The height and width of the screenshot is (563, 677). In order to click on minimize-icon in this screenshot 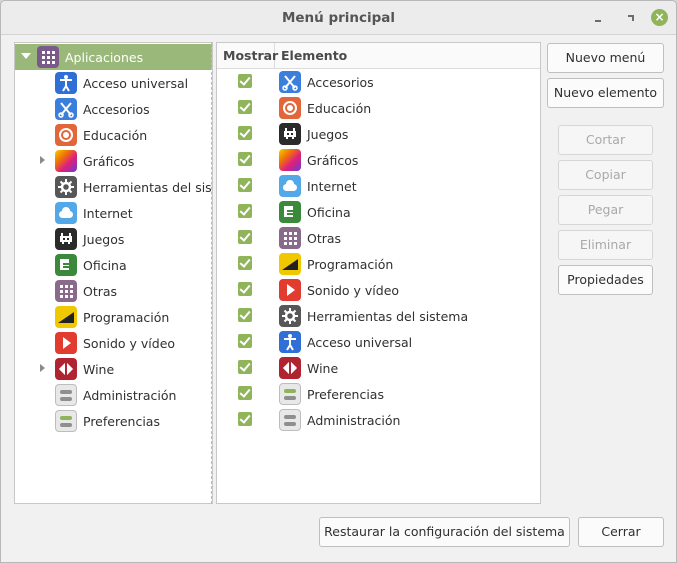, I will do `click(598, 18)`.